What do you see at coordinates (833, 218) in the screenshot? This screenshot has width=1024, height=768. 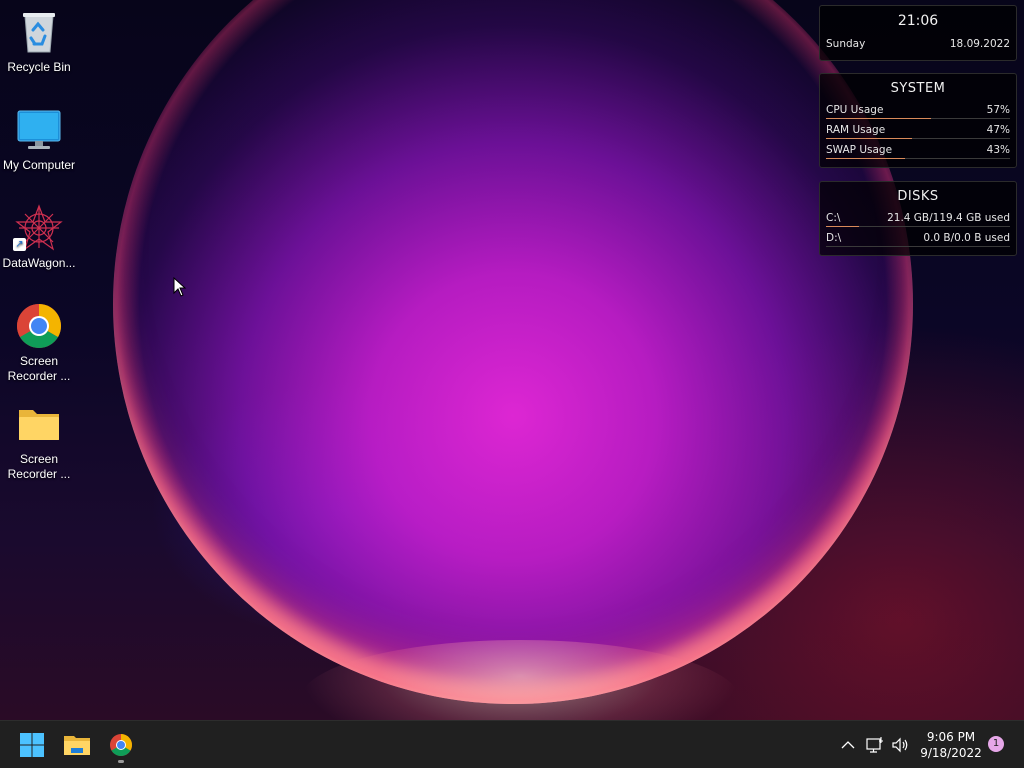 I see `disk-c-label: C:\` at bounding box center [833, 218].